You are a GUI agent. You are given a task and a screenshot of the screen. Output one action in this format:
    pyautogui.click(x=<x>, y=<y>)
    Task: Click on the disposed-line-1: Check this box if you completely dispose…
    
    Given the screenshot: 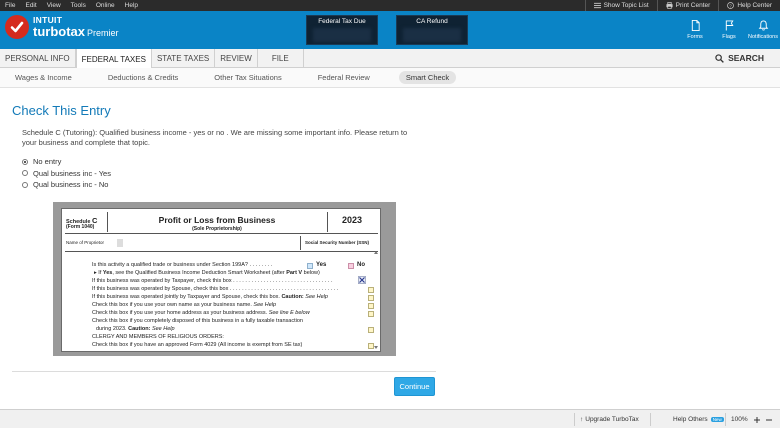 What is the action you would take?
    pyautogui.click(x=197, y=321)
    